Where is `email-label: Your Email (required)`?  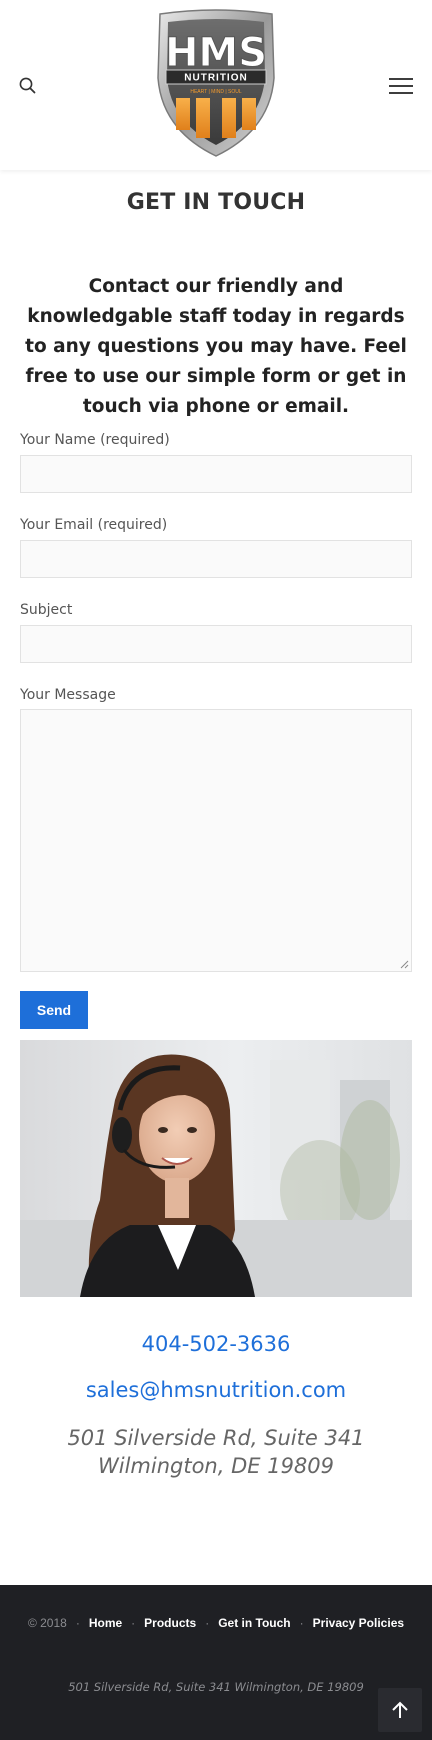
email-label: Your Email (required) is located at coordinates (94, 525).